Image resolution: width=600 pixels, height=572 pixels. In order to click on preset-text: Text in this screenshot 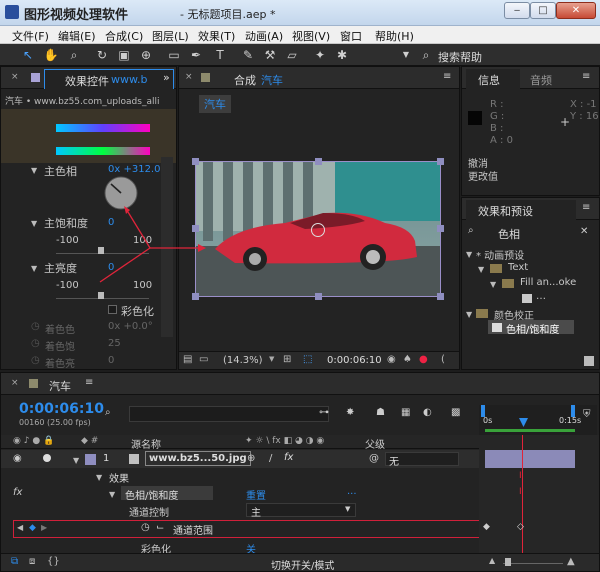, I will do `click(518, 267)`.